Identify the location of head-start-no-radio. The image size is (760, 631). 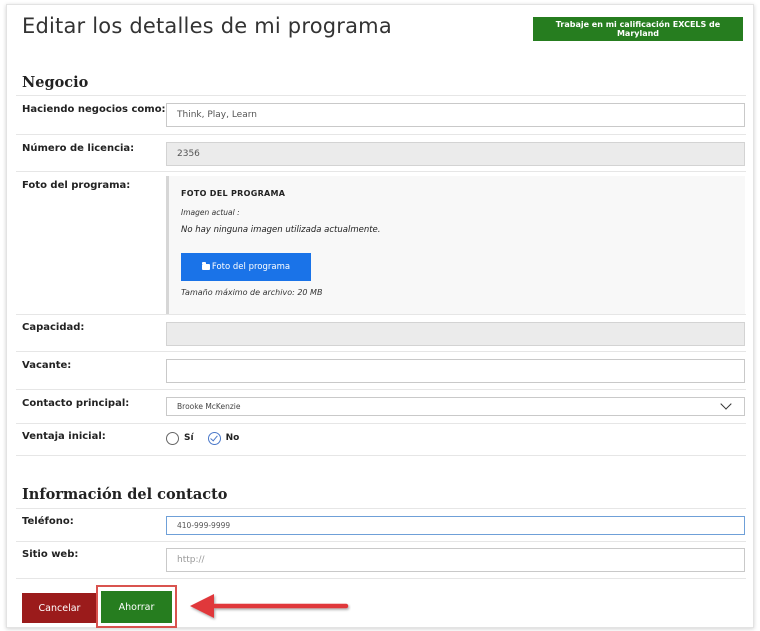
(214, 438).